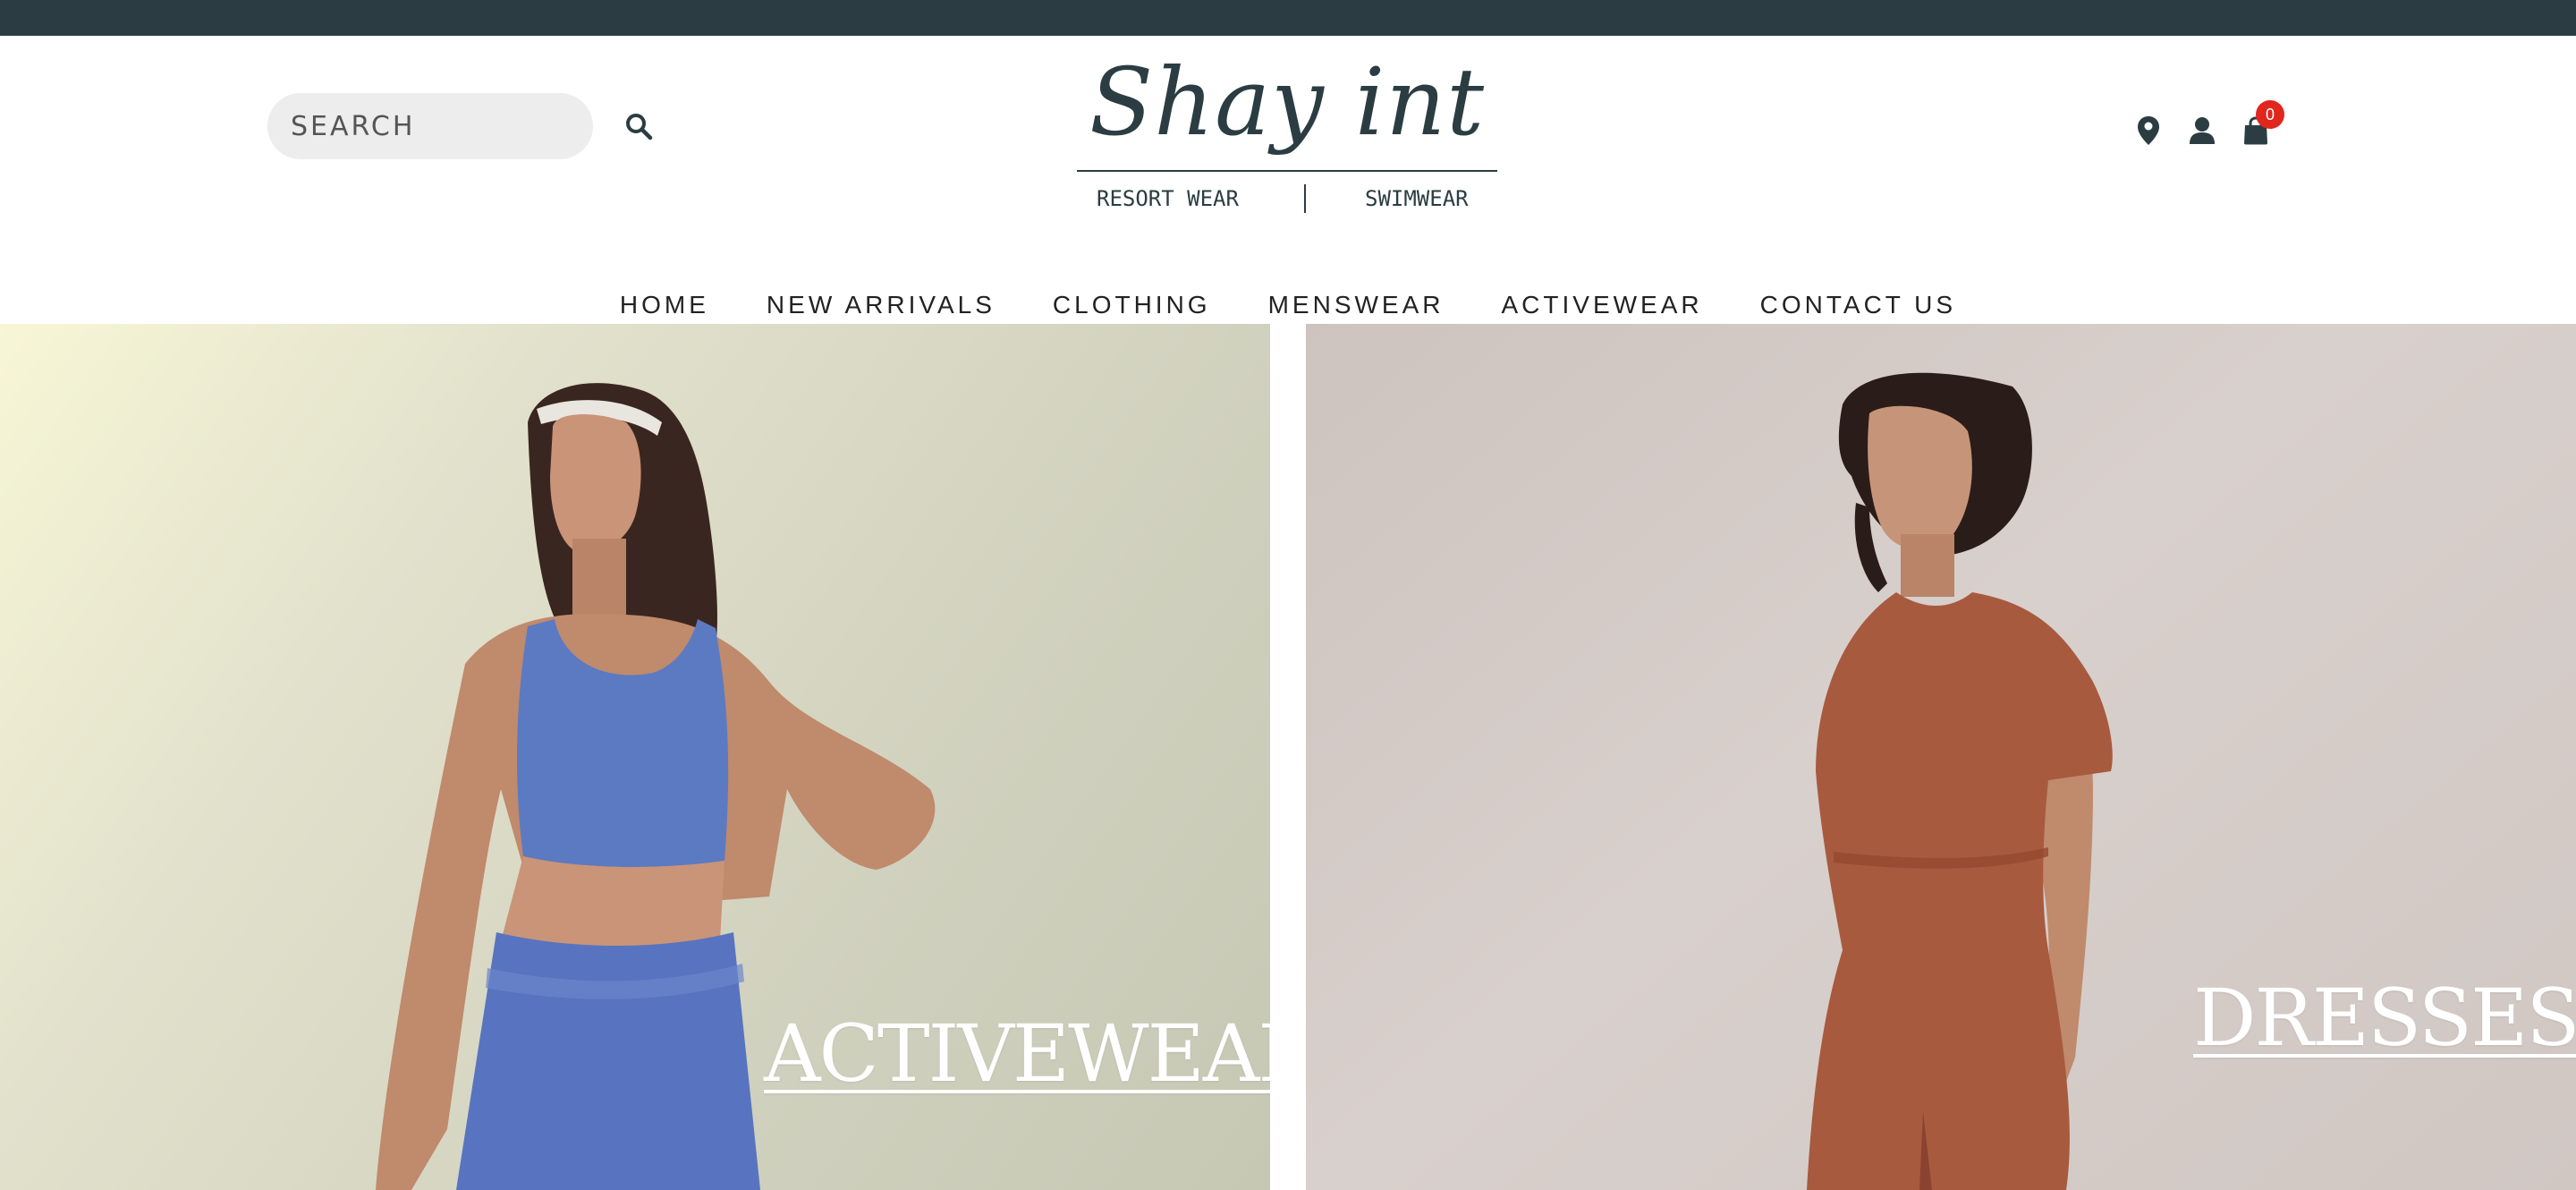  I want to click on header-actions: 0, so click(2209, 128).